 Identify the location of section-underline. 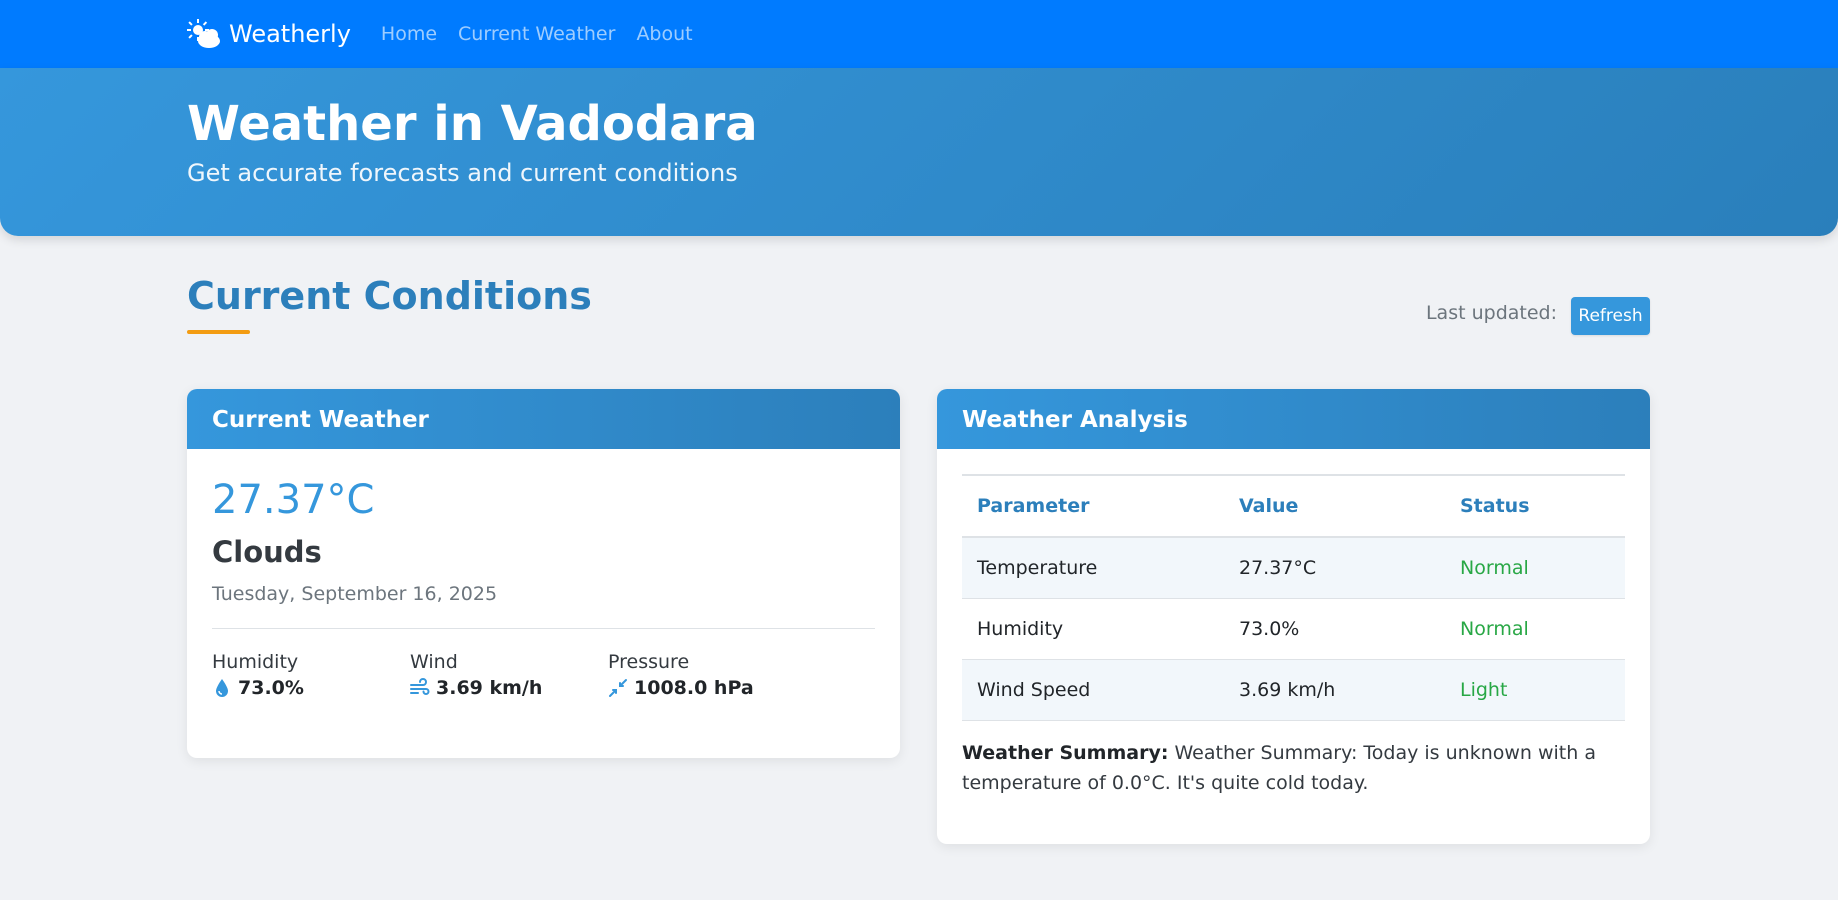
(218, 332).